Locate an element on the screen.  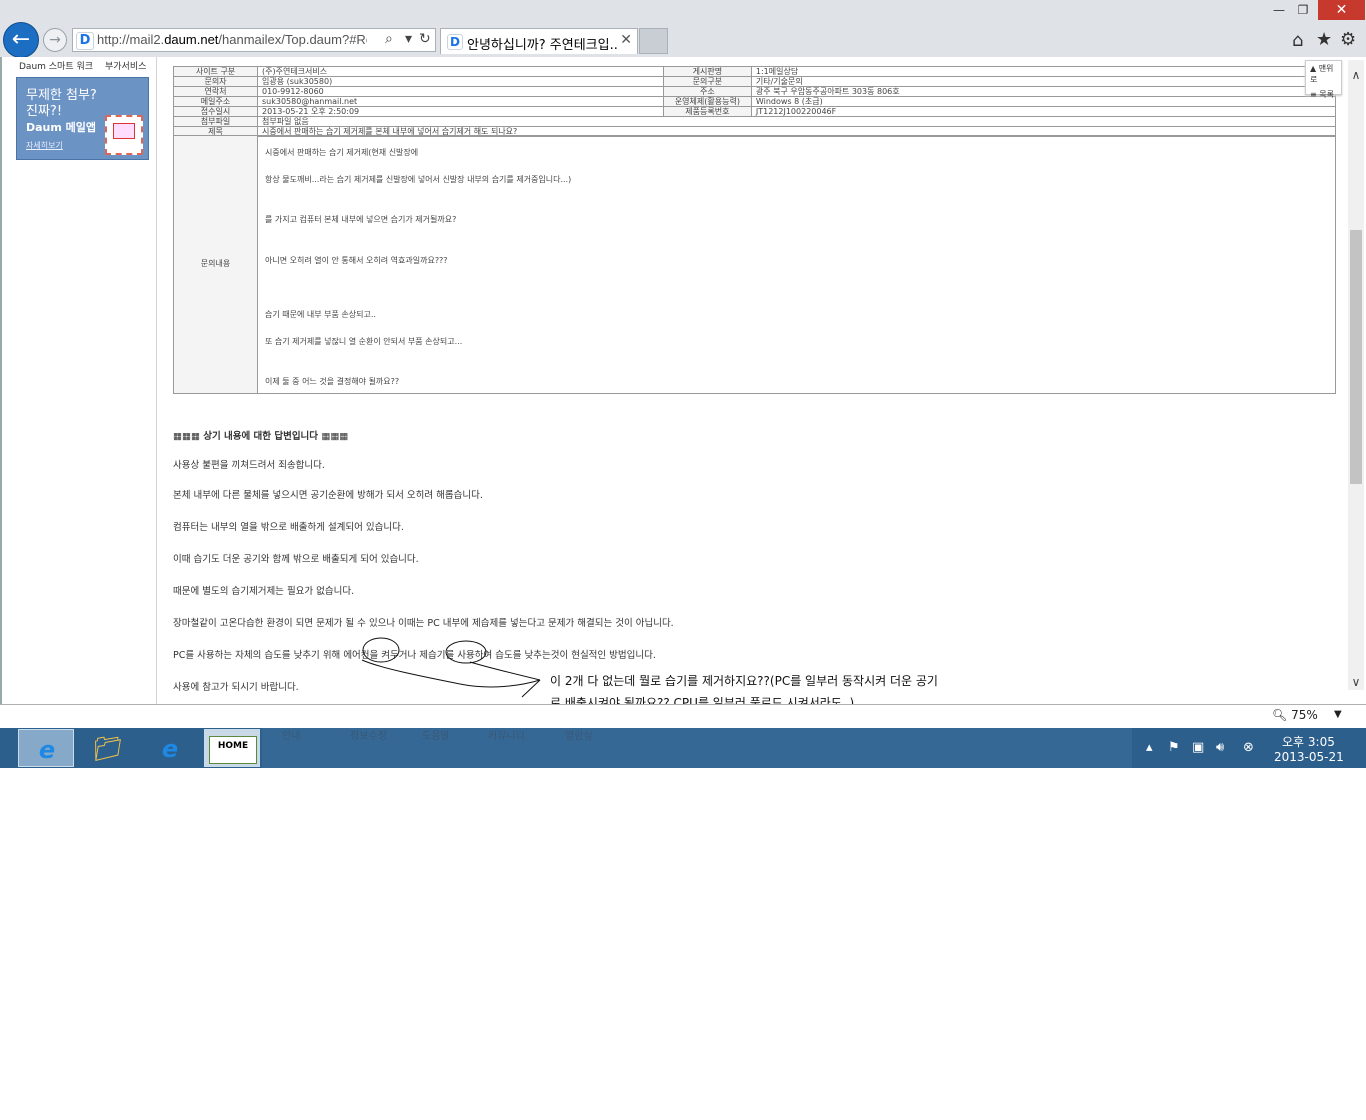
clock-time: 오후 3:05 is located at coordinates (1308, 741).